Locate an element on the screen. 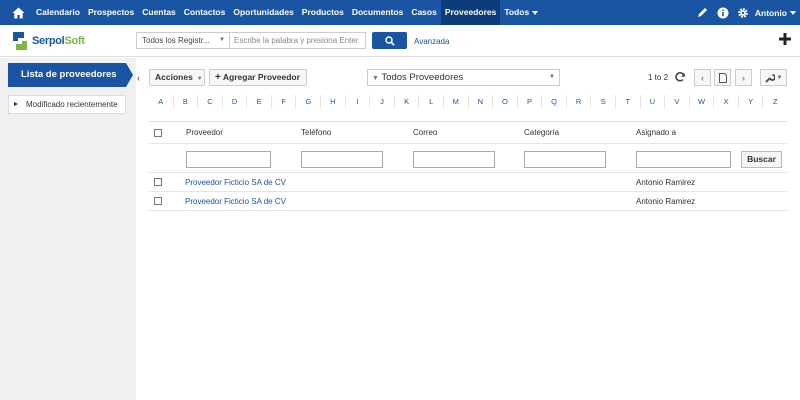 This screenshot has height=400, width=800. alphabet-letter-b: B is located at coordinates (186, 101).